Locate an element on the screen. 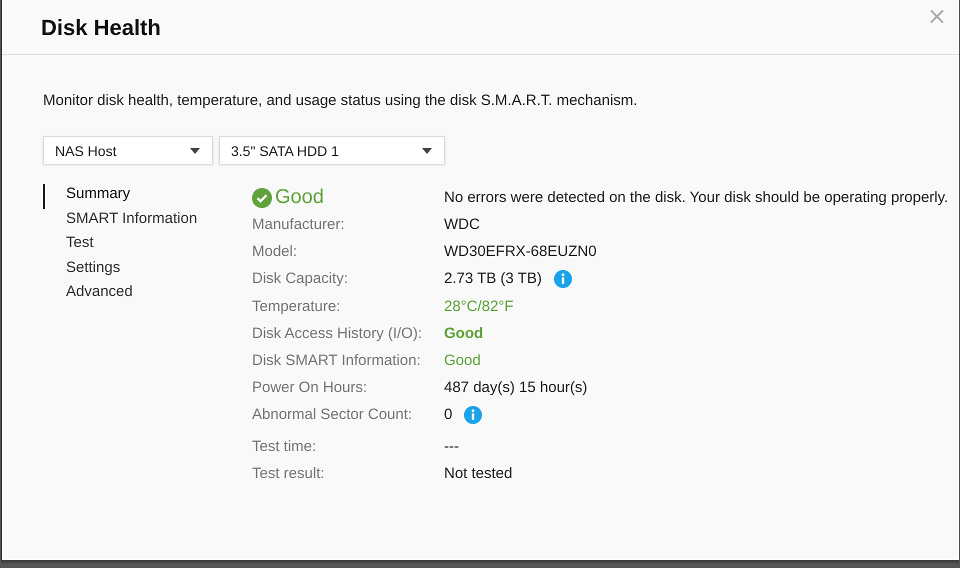  field-value: Not tested is located at coordinates (478, 473).